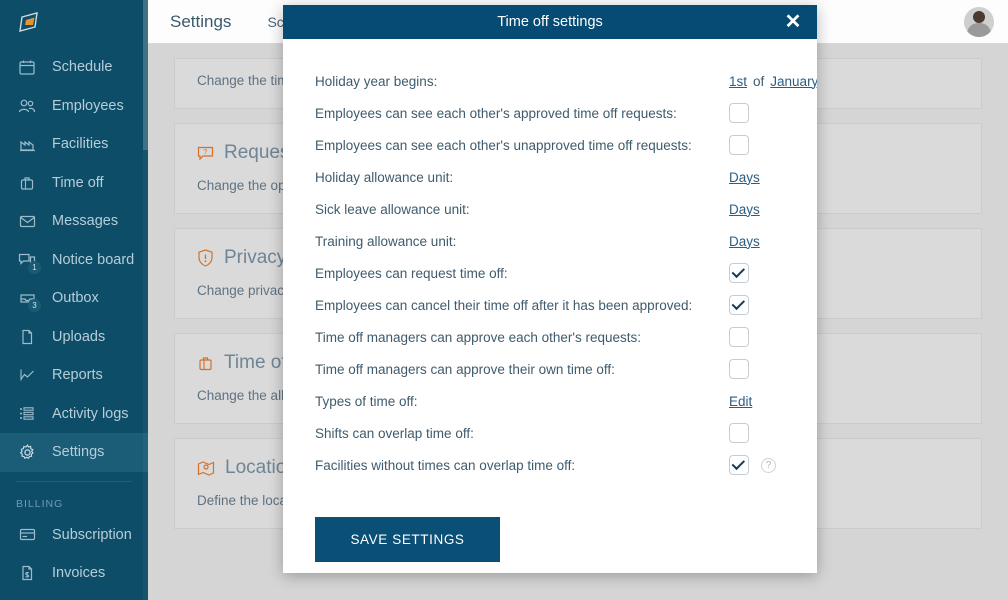 This screenshot has width=1008, height=600. What do you see at coordinates (979, 29) in the screenshot?
I see `avatar-body` at bounding box center [979, 29].